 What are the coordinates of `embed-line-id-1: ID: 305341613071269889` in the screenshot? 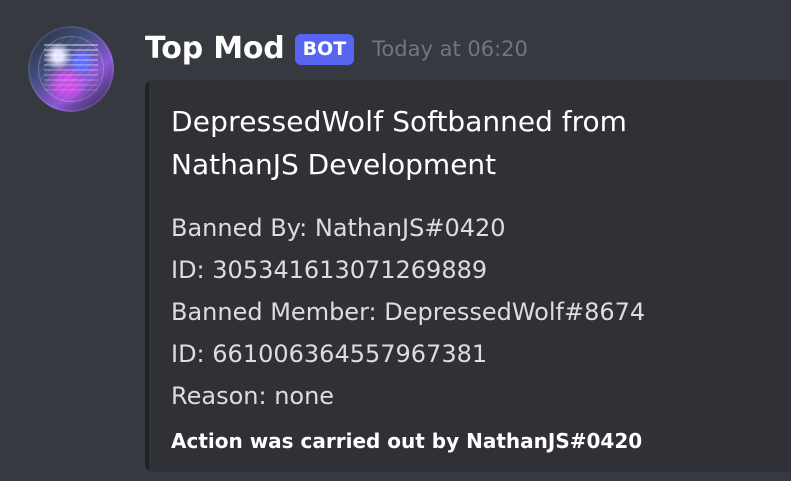 It's located at (451, 270).